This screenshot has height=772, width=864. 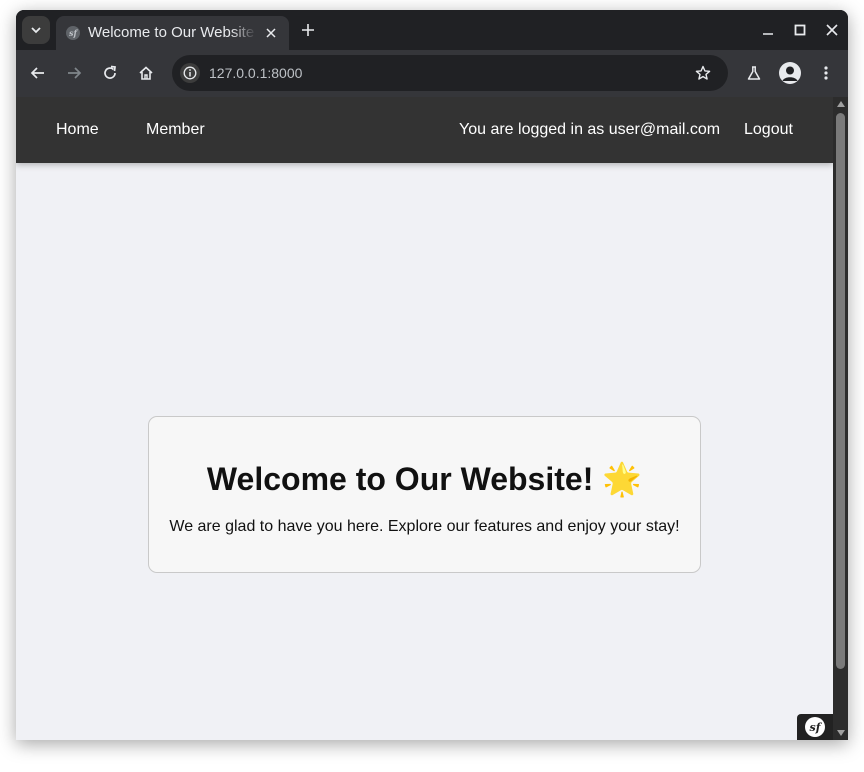 I want to click on scroll-up-arrow, so click(x=840, y=104).